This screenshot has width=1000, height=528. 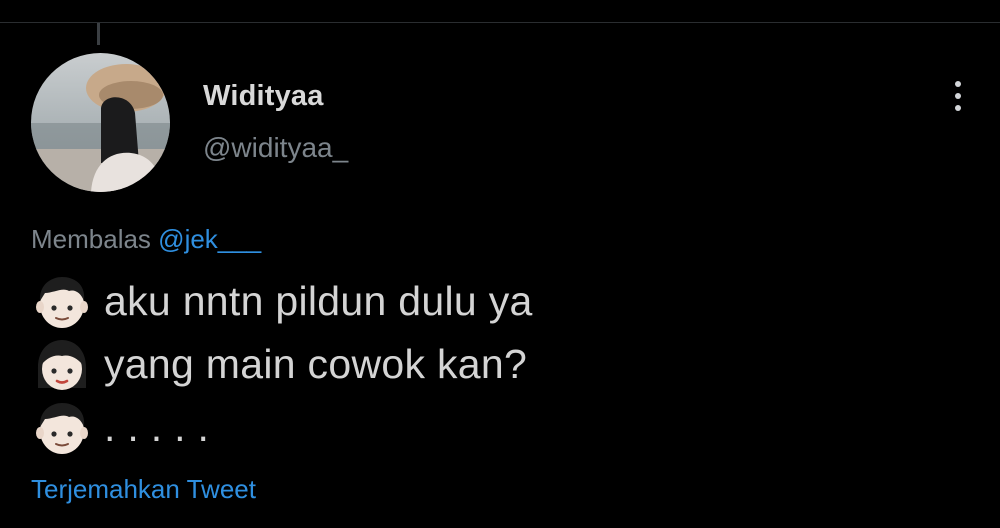 I want to click on avatar-photo-icon, so click(x=100, y=122).